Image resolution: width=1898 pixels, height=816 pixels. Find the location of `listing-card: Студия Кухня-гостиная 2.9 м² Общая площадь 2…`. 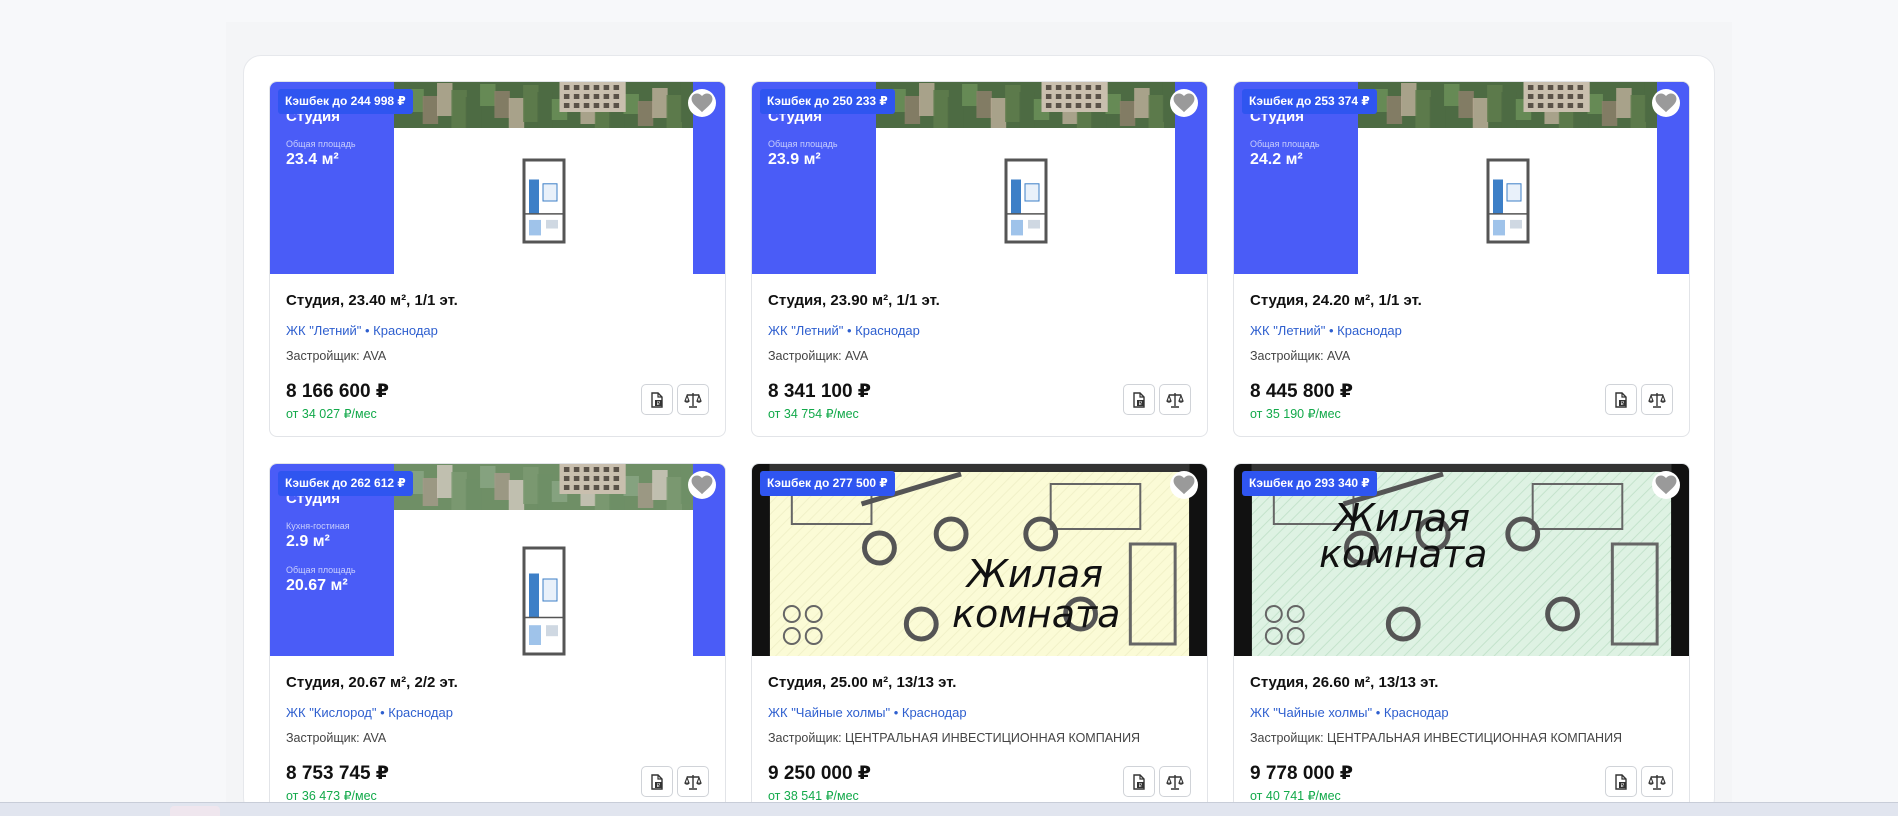

listing-card: Студия Кухня-гостиная 2.9 м² Общая площадь 2… is located at coordinates (497, 639).